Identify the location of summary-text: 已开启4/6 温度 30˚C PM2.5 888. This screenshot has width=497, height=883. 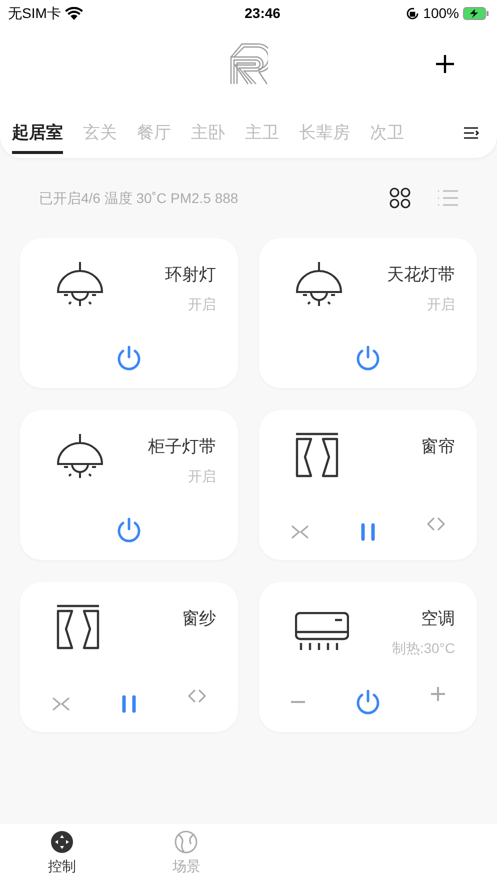
(138, 198).